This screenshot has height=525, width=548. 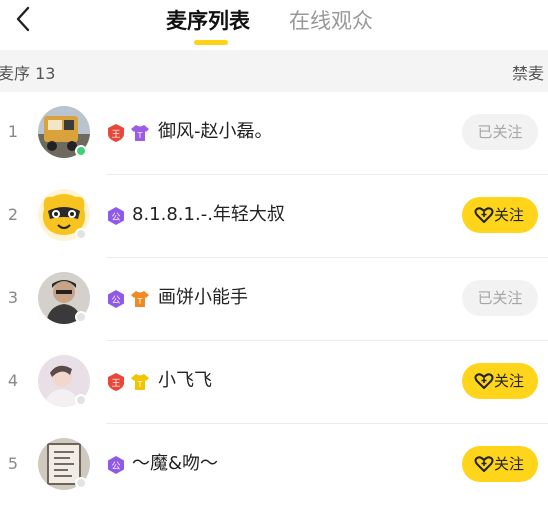 I want to click on purple-shirt-icon: T, so click(x=140, y=133).